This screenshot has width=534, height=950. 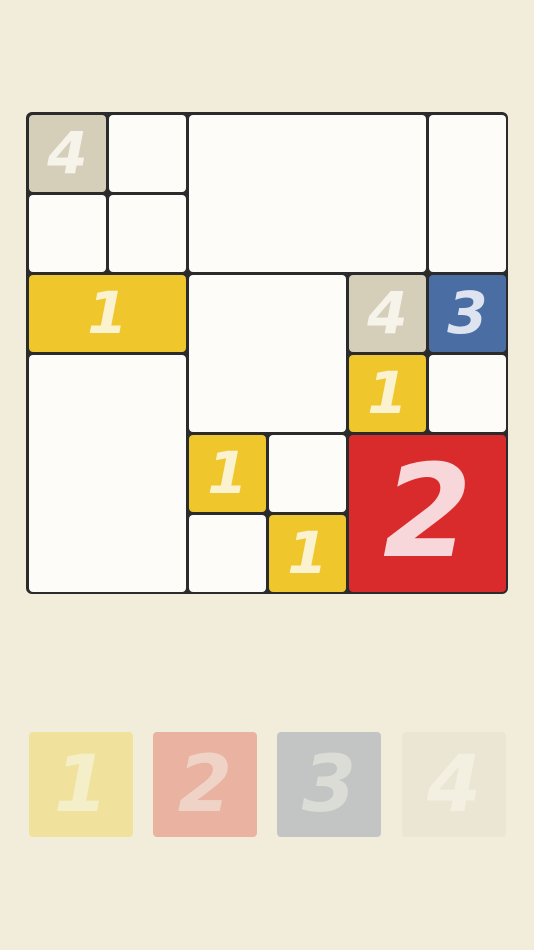 What do you see at coordinates (307, 473) in the screenshot?
I see `board-cell-d5` at bounding box center [307, 473].